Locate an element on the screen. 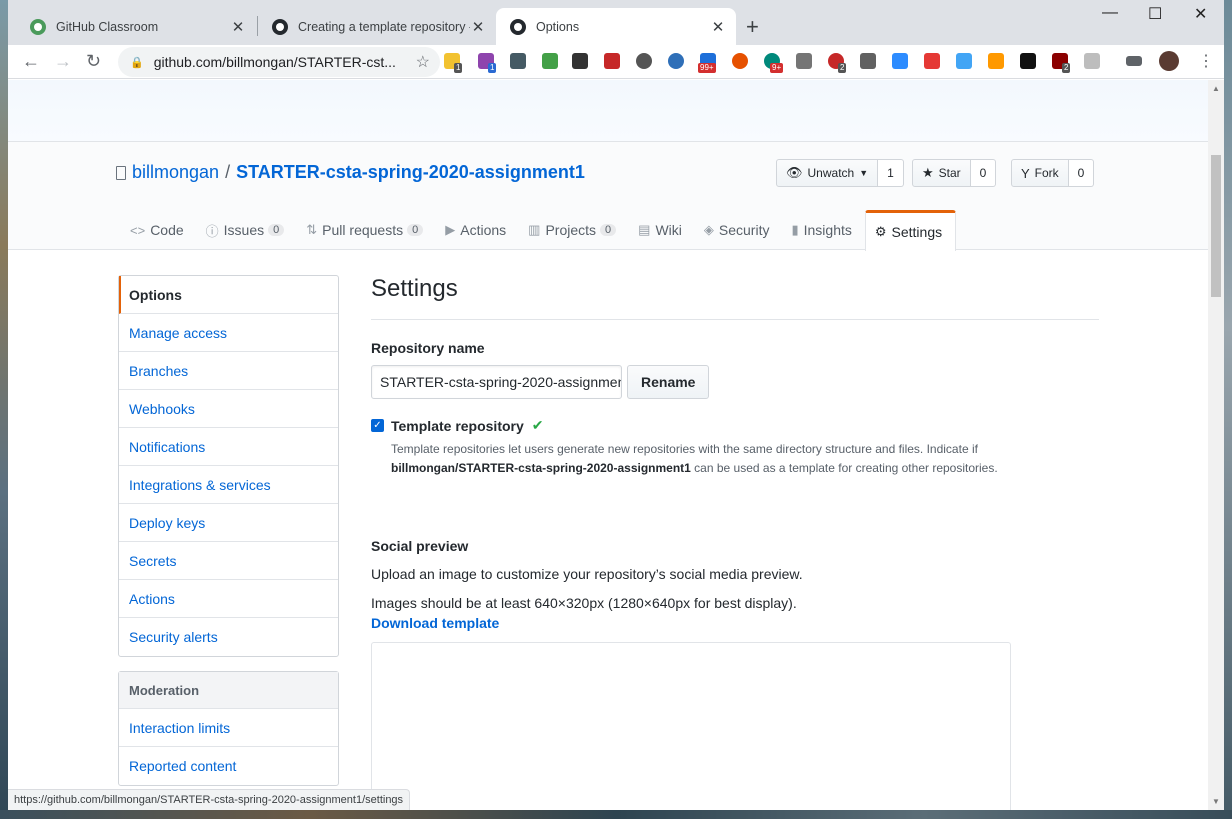 The image size is (1232, 819). unwatch-button: 👁 Unwatch ▼ is located at coordinates (827, 173).